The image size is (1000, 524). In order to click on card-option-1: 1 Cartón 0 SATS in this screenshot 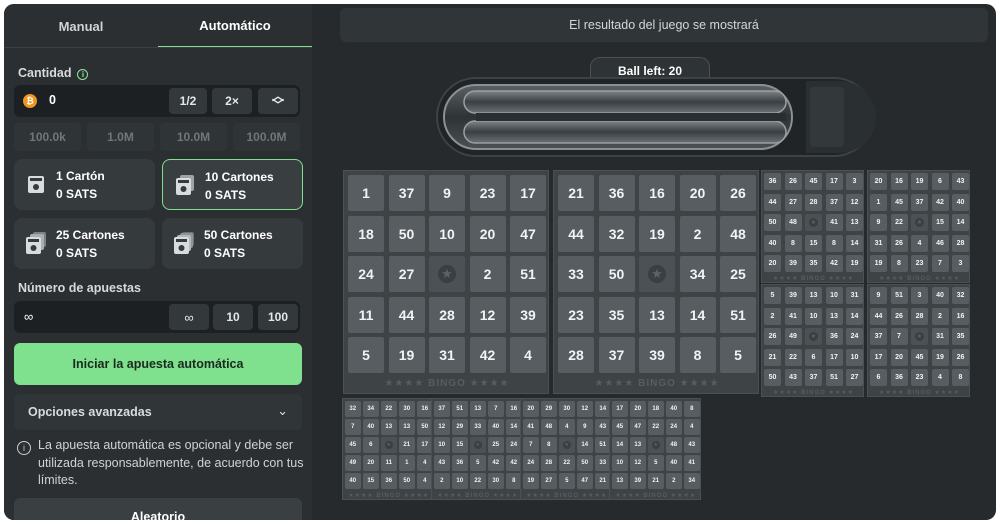, I will do `click(84, 184)`.